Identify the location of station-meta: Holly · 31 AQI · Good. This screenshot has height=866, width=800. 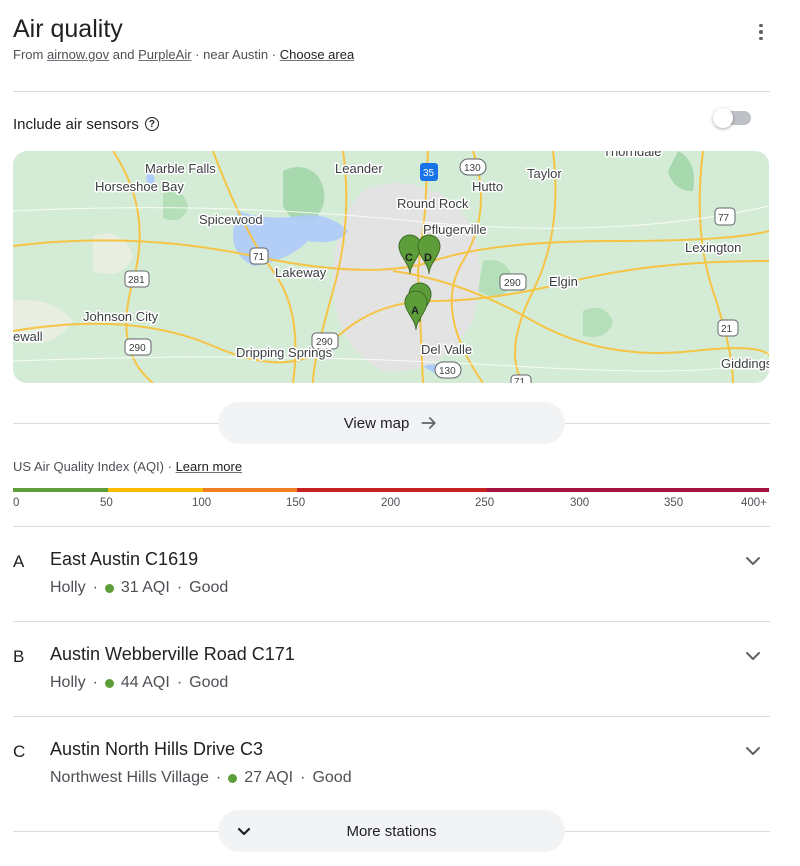
(139, 587).